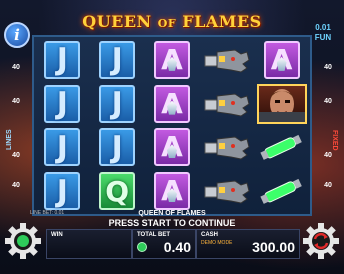 The image size is (344, 274). Describe the element at coordinates (153, 235) in the screenshot. I see `total-bet-label: TOTAL BET` at that location.